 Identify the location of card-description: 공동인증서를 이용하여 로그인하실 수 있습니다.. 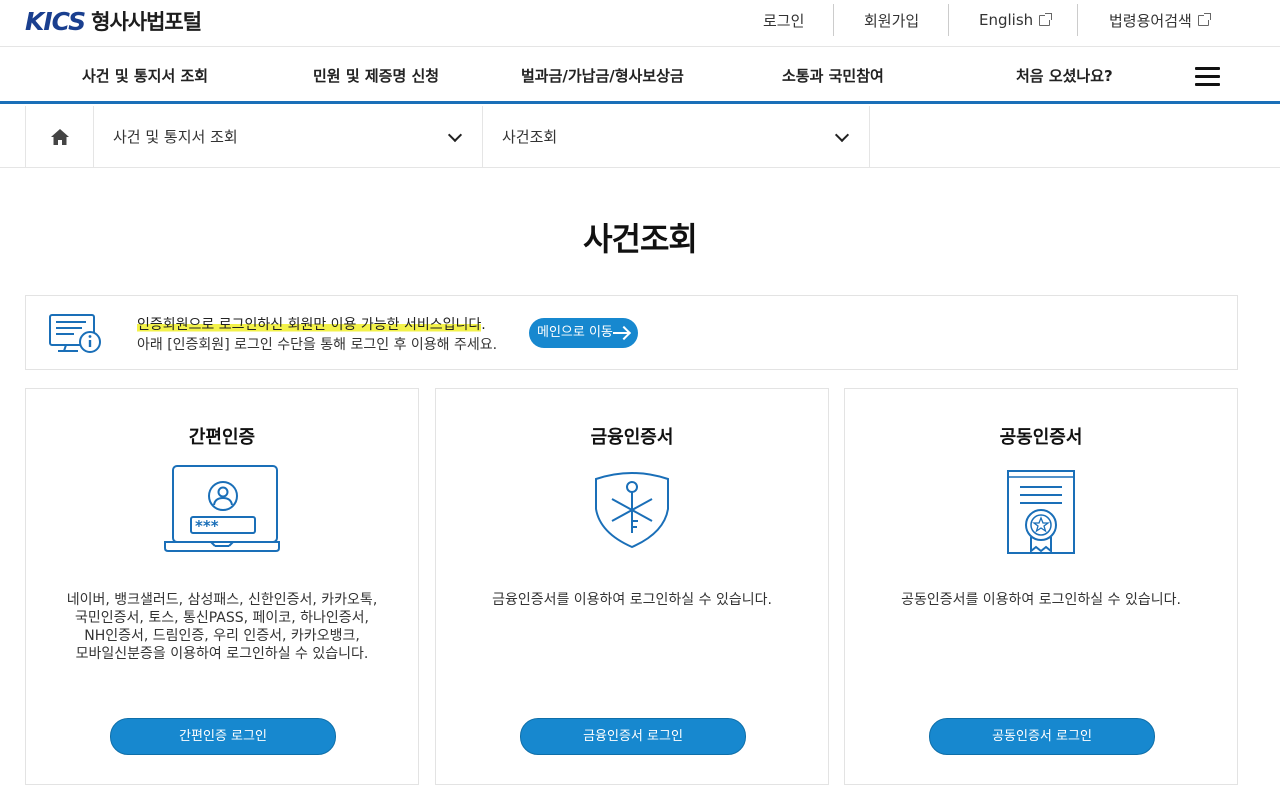
(1041, 600).